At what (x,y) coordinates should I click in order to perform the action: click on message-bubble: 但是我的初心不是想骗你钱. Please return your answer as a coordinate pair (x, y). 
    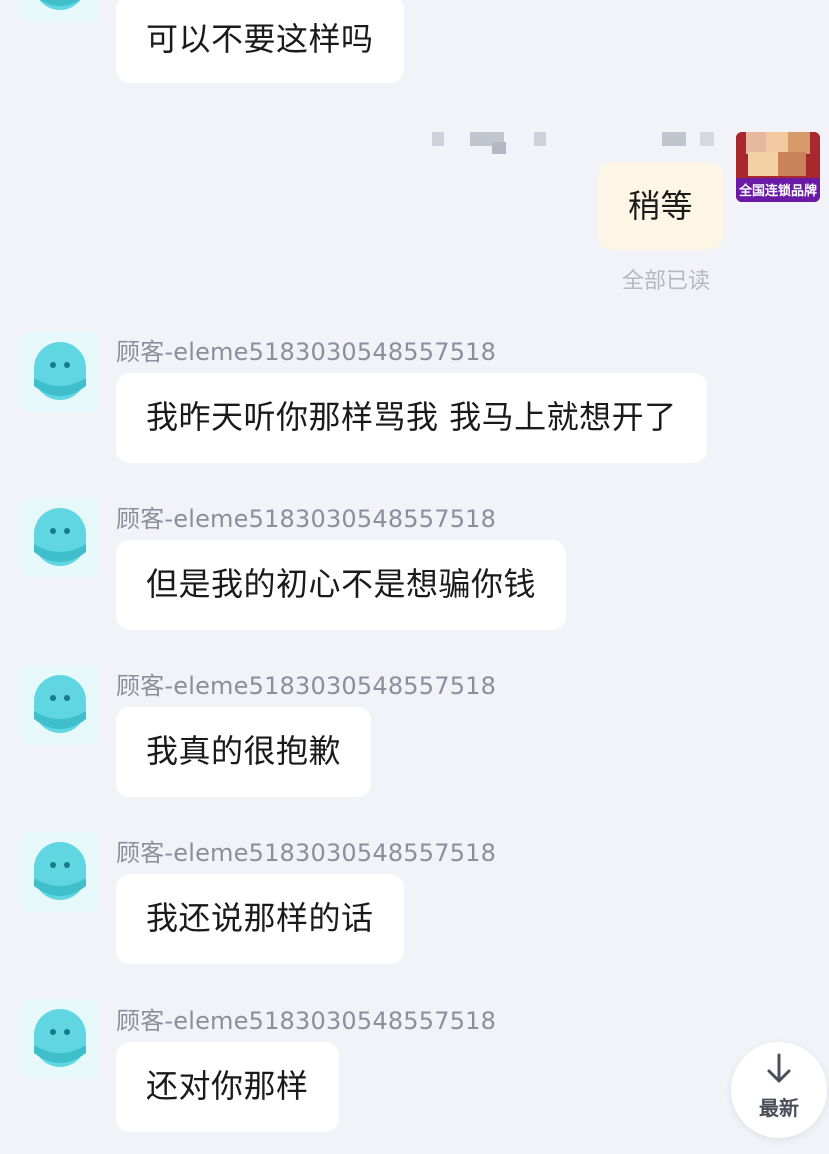
    Looking at the image, I should click on (341, 585).